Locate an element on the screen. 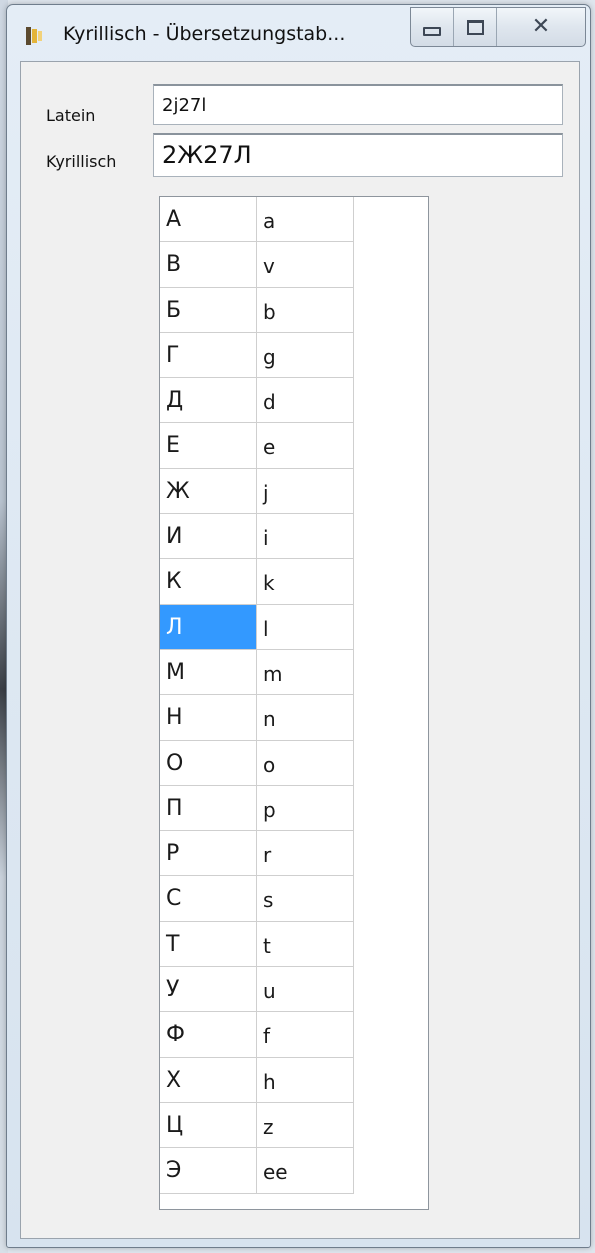 The width and height of the screenshot is (595, 1253). cyrillic-cell: П is located at coordinates (208, 808).